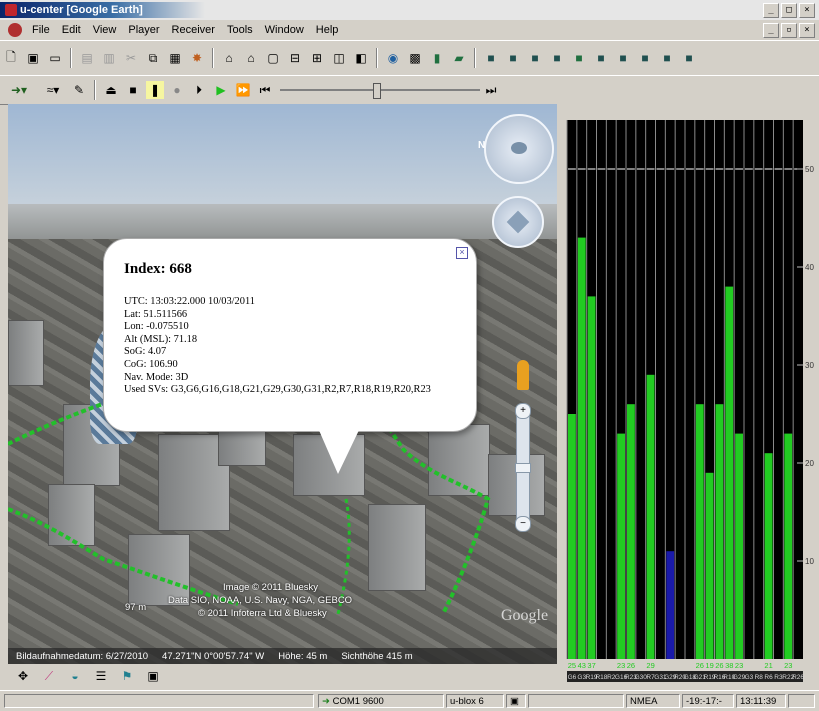  Describe the element at coordinates (111, 90) in the screenshot. I see `eject-icon: ⏏` at that location.